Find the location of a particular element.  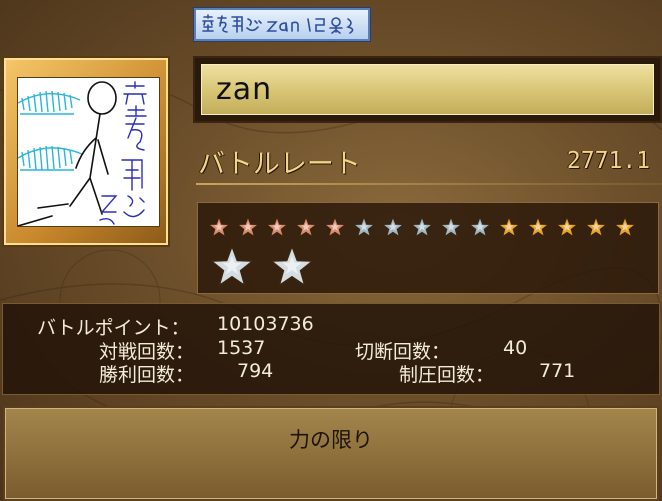

matches-value: 1537 is located at coordinates (241, 348).